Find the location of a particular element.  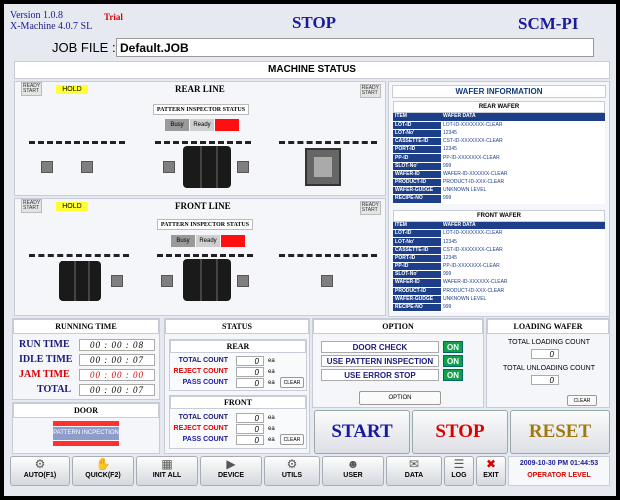

start-button: START is located at coordinates (362, 432).